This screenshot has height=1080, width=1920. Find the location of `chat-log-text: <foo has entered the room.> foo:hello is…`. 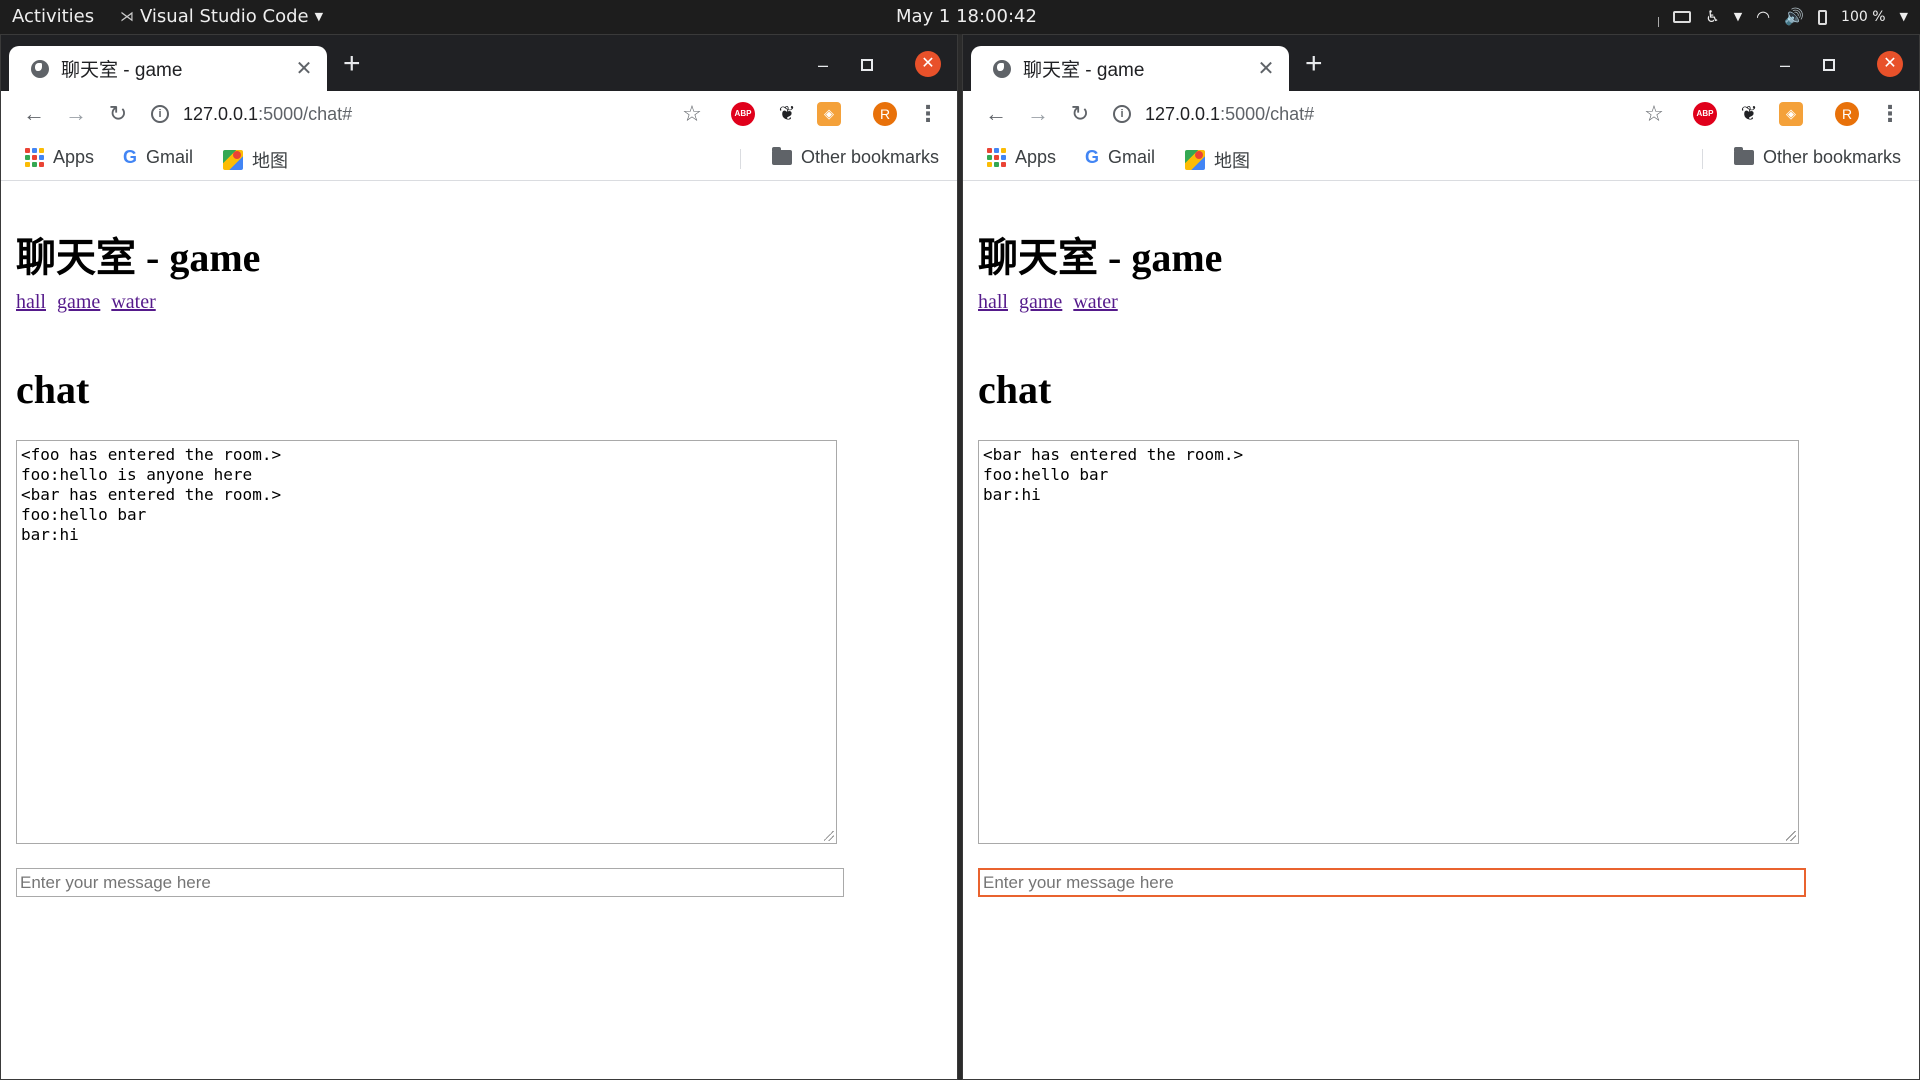

chat-log-text: <foo has entered the room.> foo:hello is… is located at coordinates (151, 494).